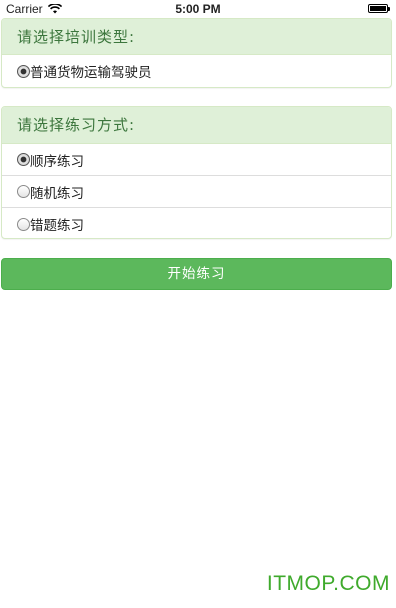 This screenshot has width=396, height=608. Describe the element at coordinates (57, 161) in the screenshot. I see `option-label: 顺序练习` at that location.